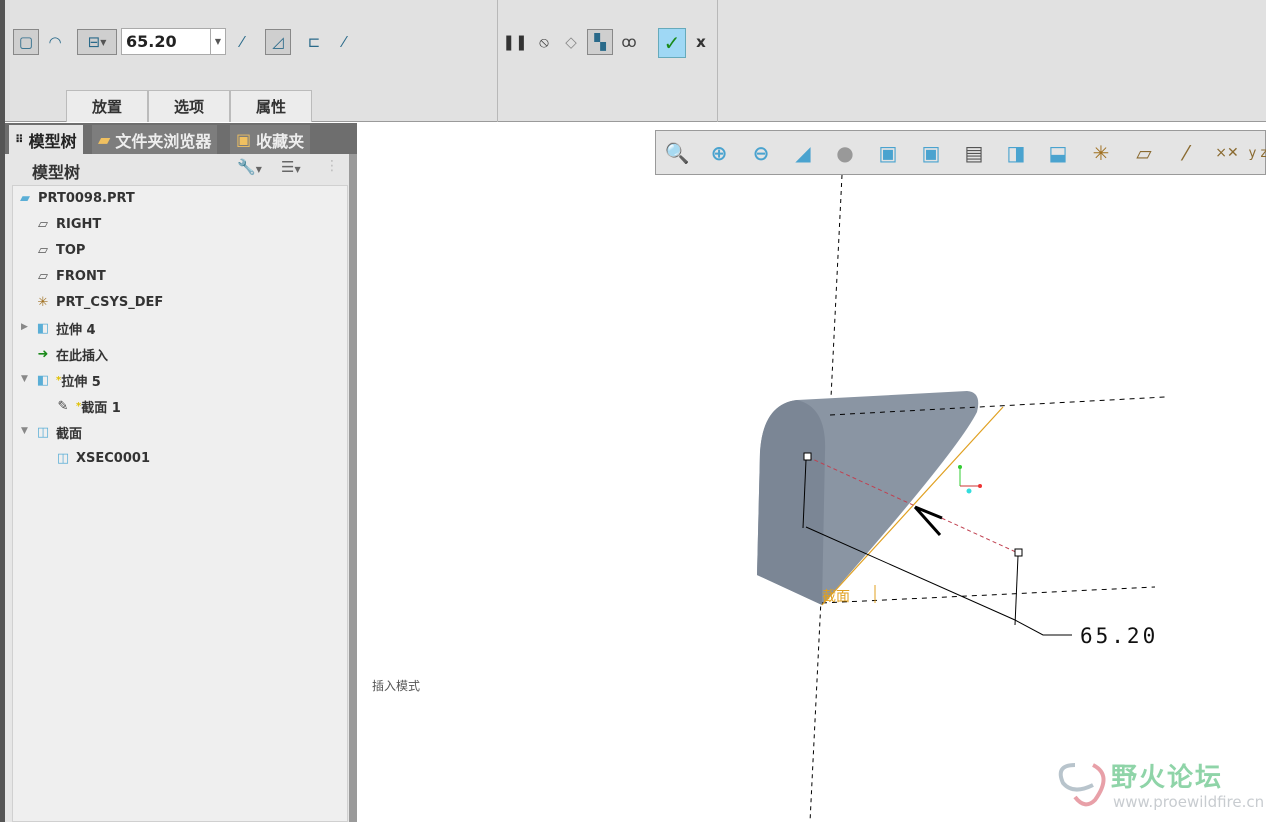 Image resolution: width=1266 pixels, height=822 pixels. Describe the element at coordinates (291, 167) in the screenshot. I see `show-icon: ☰▼` at that location.